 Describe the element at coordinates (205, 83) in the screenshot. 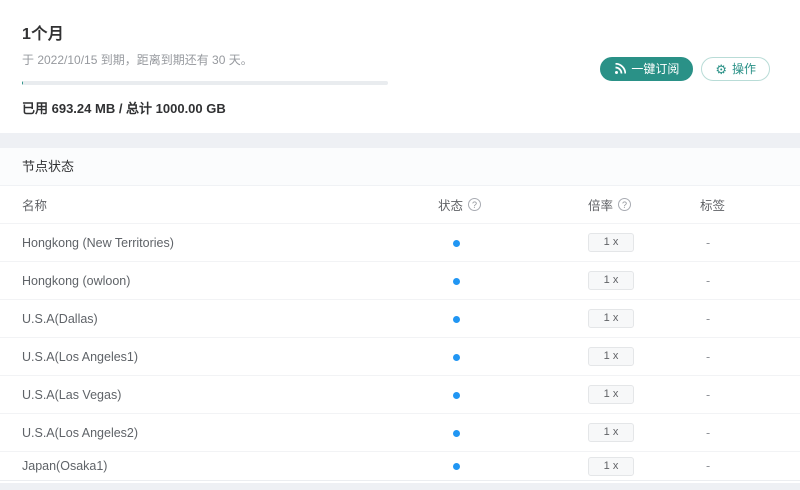

I see `usage-progress-bar` at that location.